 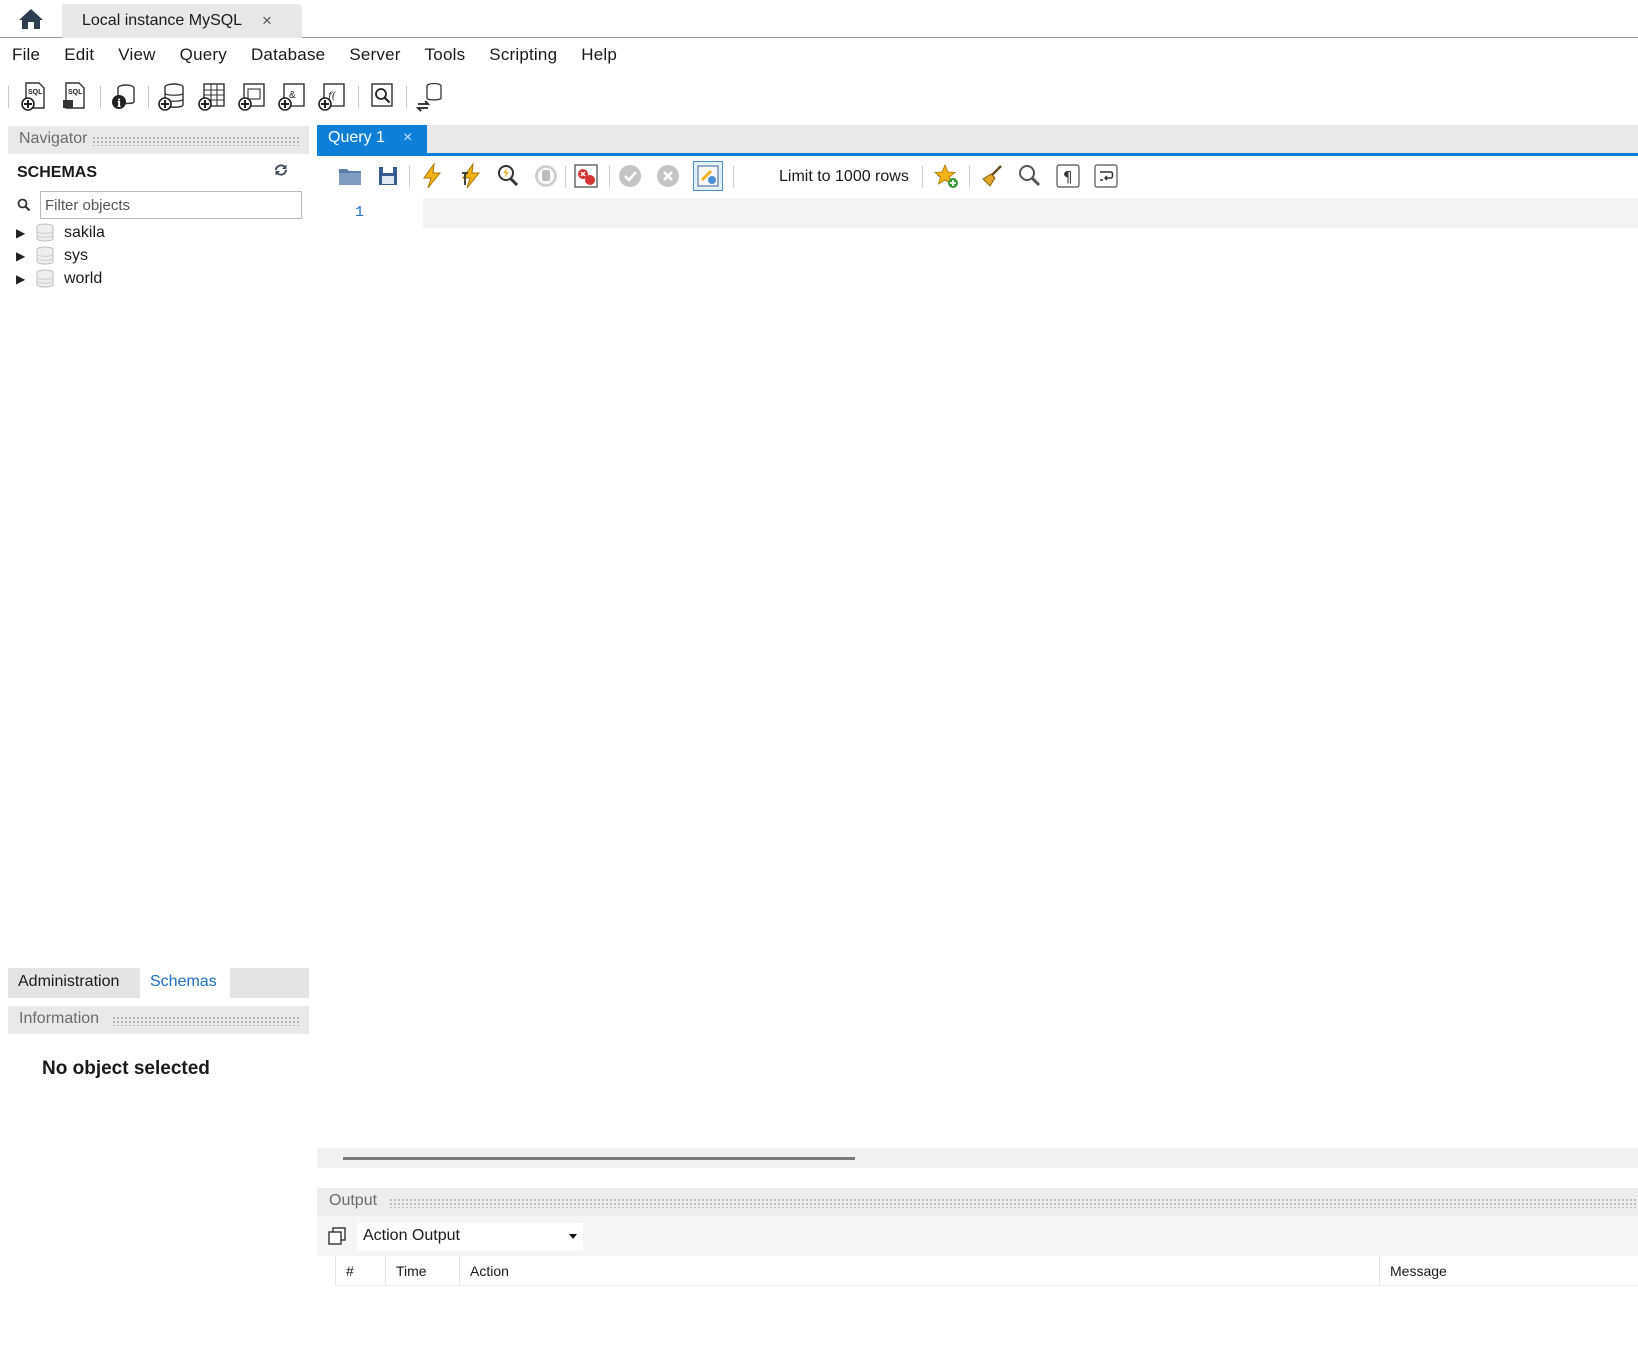 I want to click on create-schema-button, so click(x=172, y=96).